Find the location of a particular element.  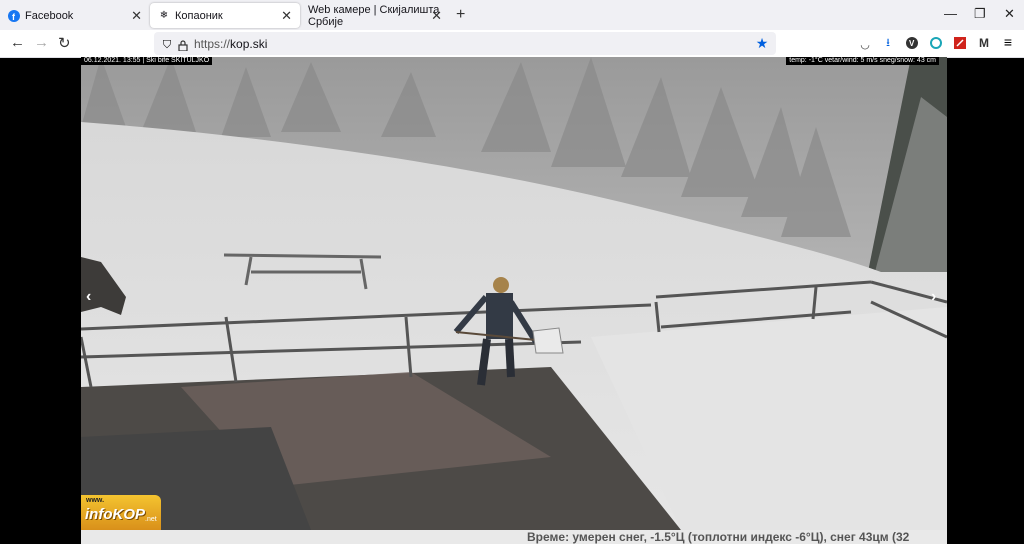

menu-icon: ≡ is located at coordinates (1008, 42).